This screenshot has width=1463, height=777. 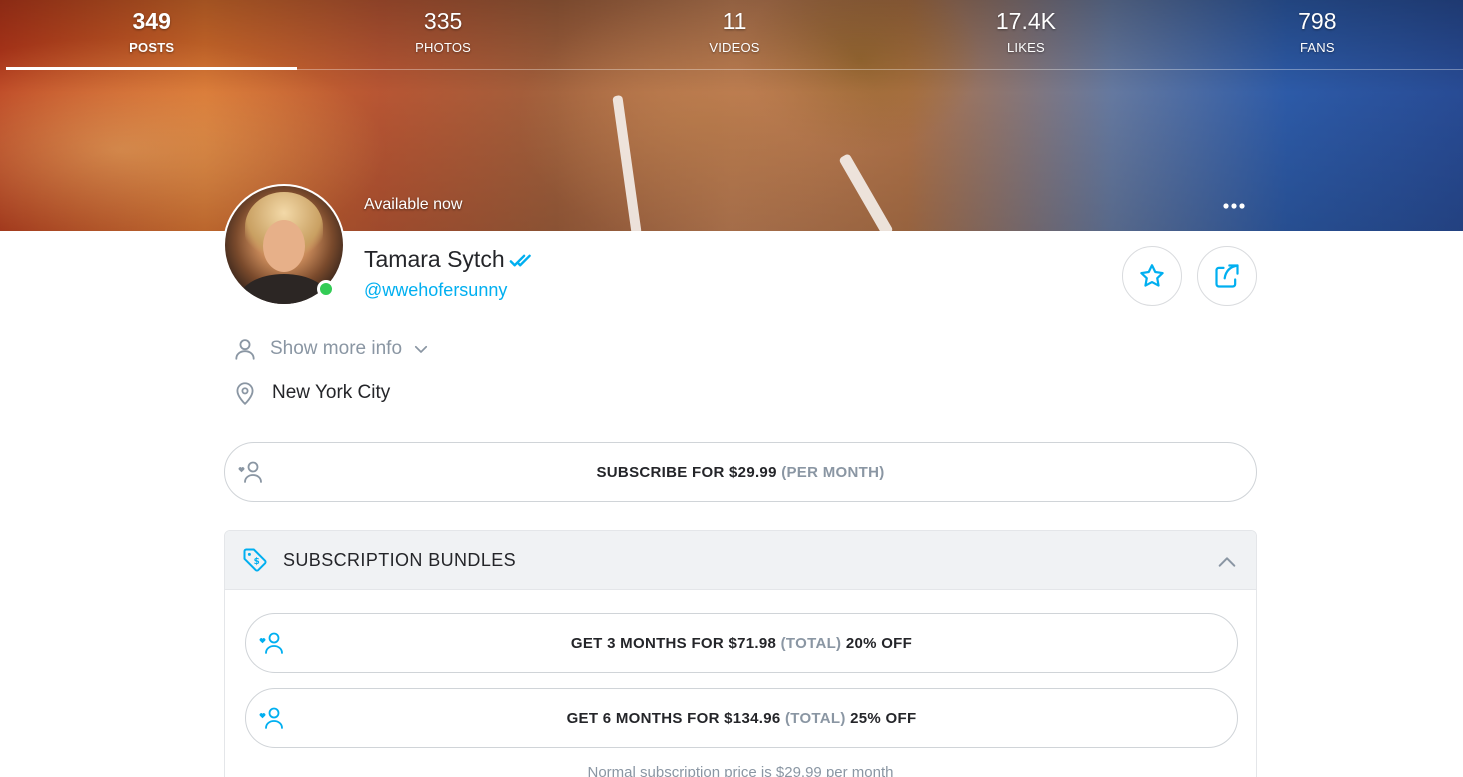 I want to click on user-icon, so click(x=245, y=349).